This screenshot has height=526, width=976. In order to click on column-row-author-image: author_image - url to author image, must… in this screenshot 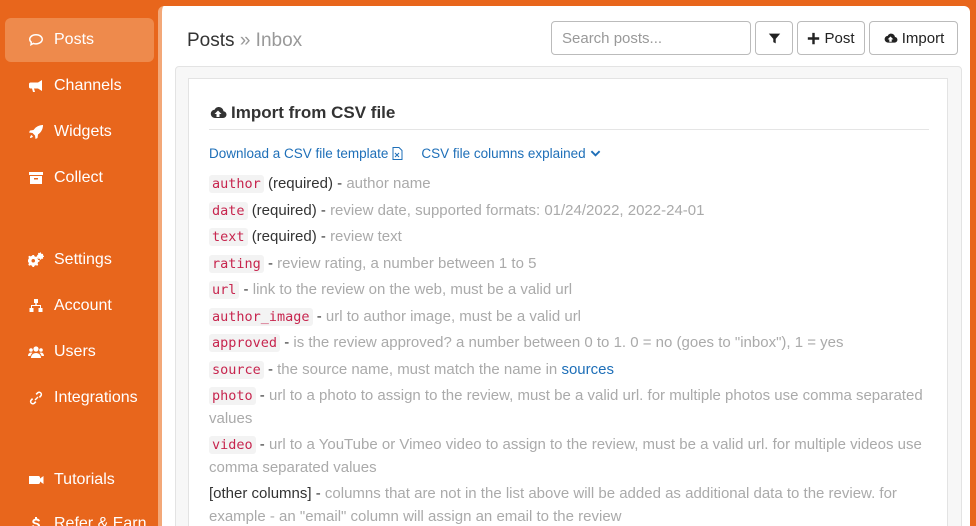, I will do `click(566, 317)`.